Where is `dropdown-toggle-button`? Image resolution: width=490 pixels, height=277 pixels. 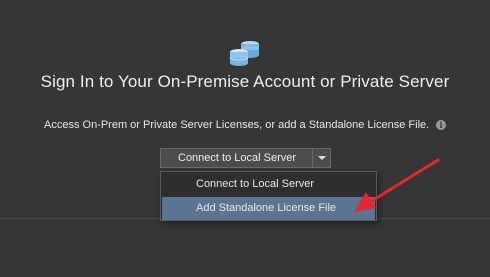
dropdown-toggle-button is located at coordinates (322, 158).